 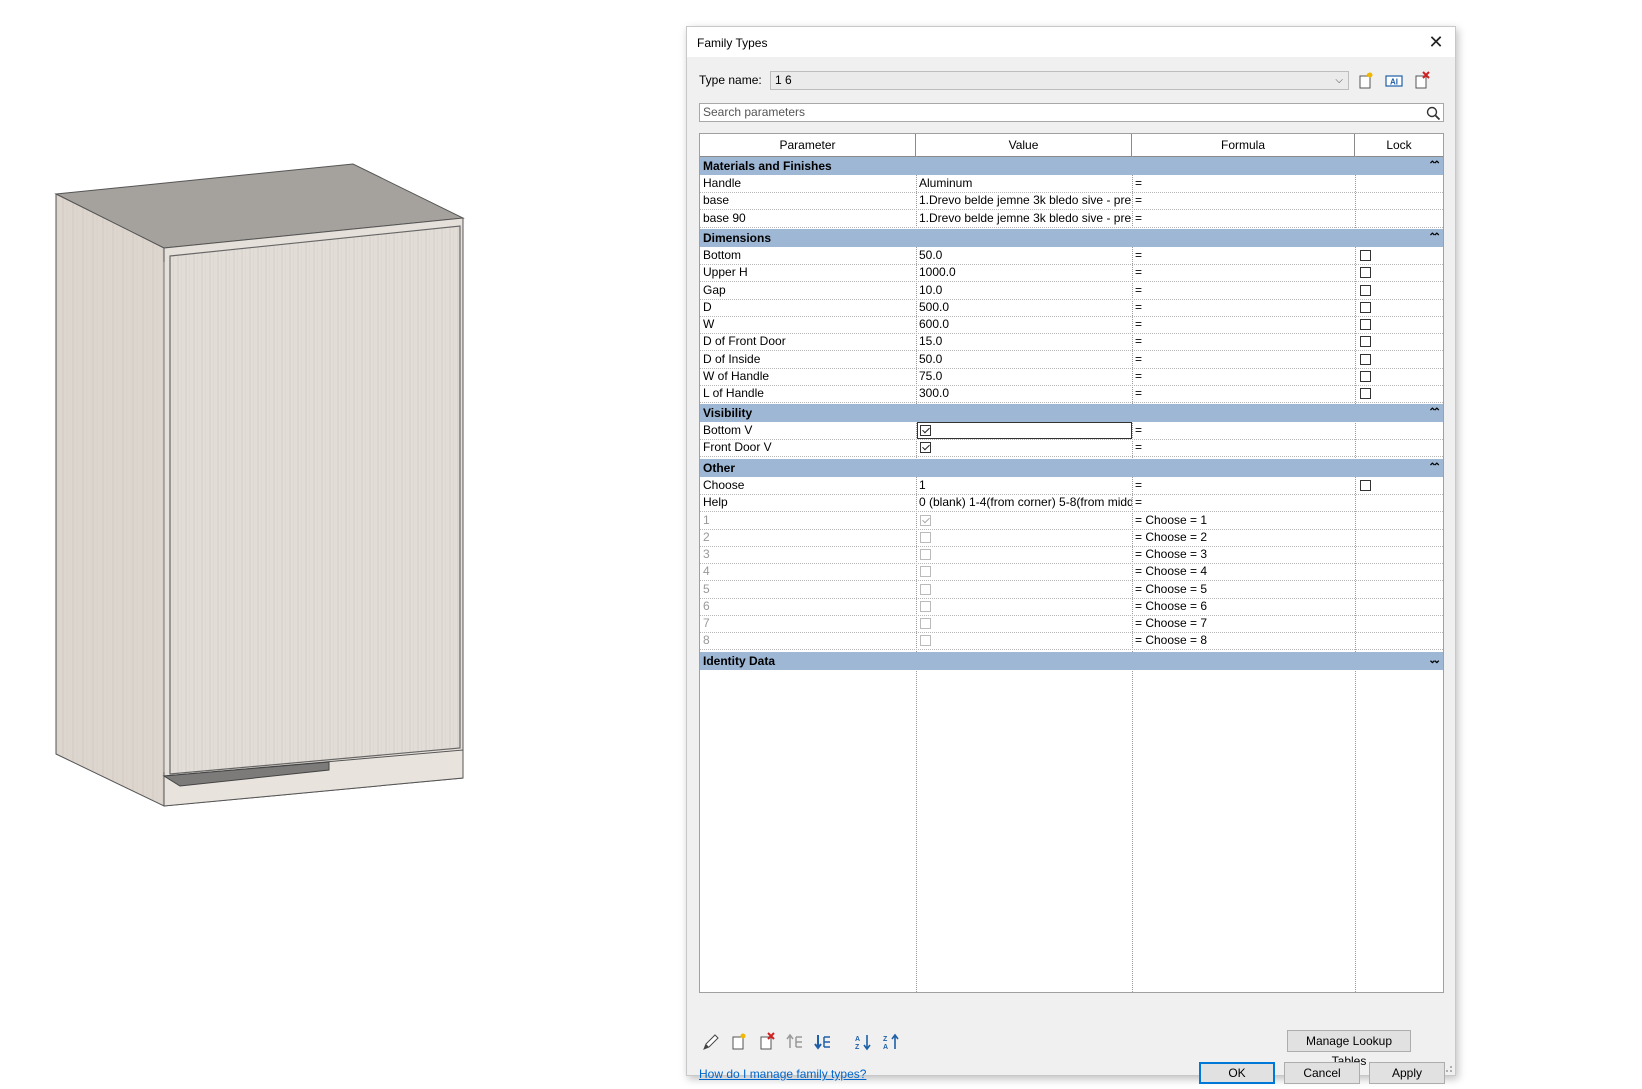 I want to click on parameter-value: 15.0, so click(x=1024, y=341).